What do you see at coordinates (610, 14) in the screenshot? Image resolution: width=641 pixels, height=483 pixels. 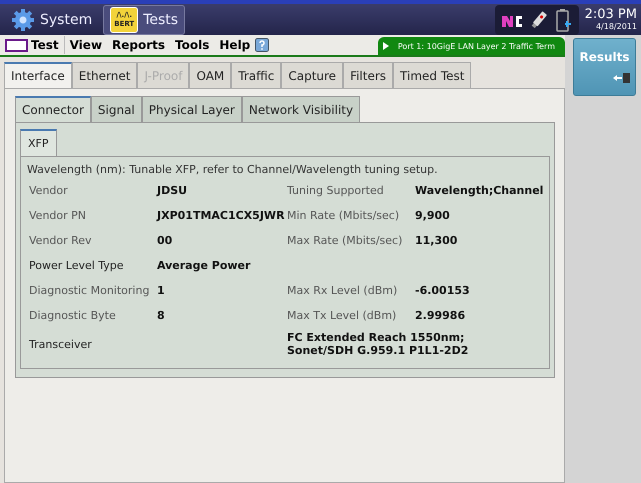 I see `clock-time: 2:03 PM` at bounding box center [610, 14].